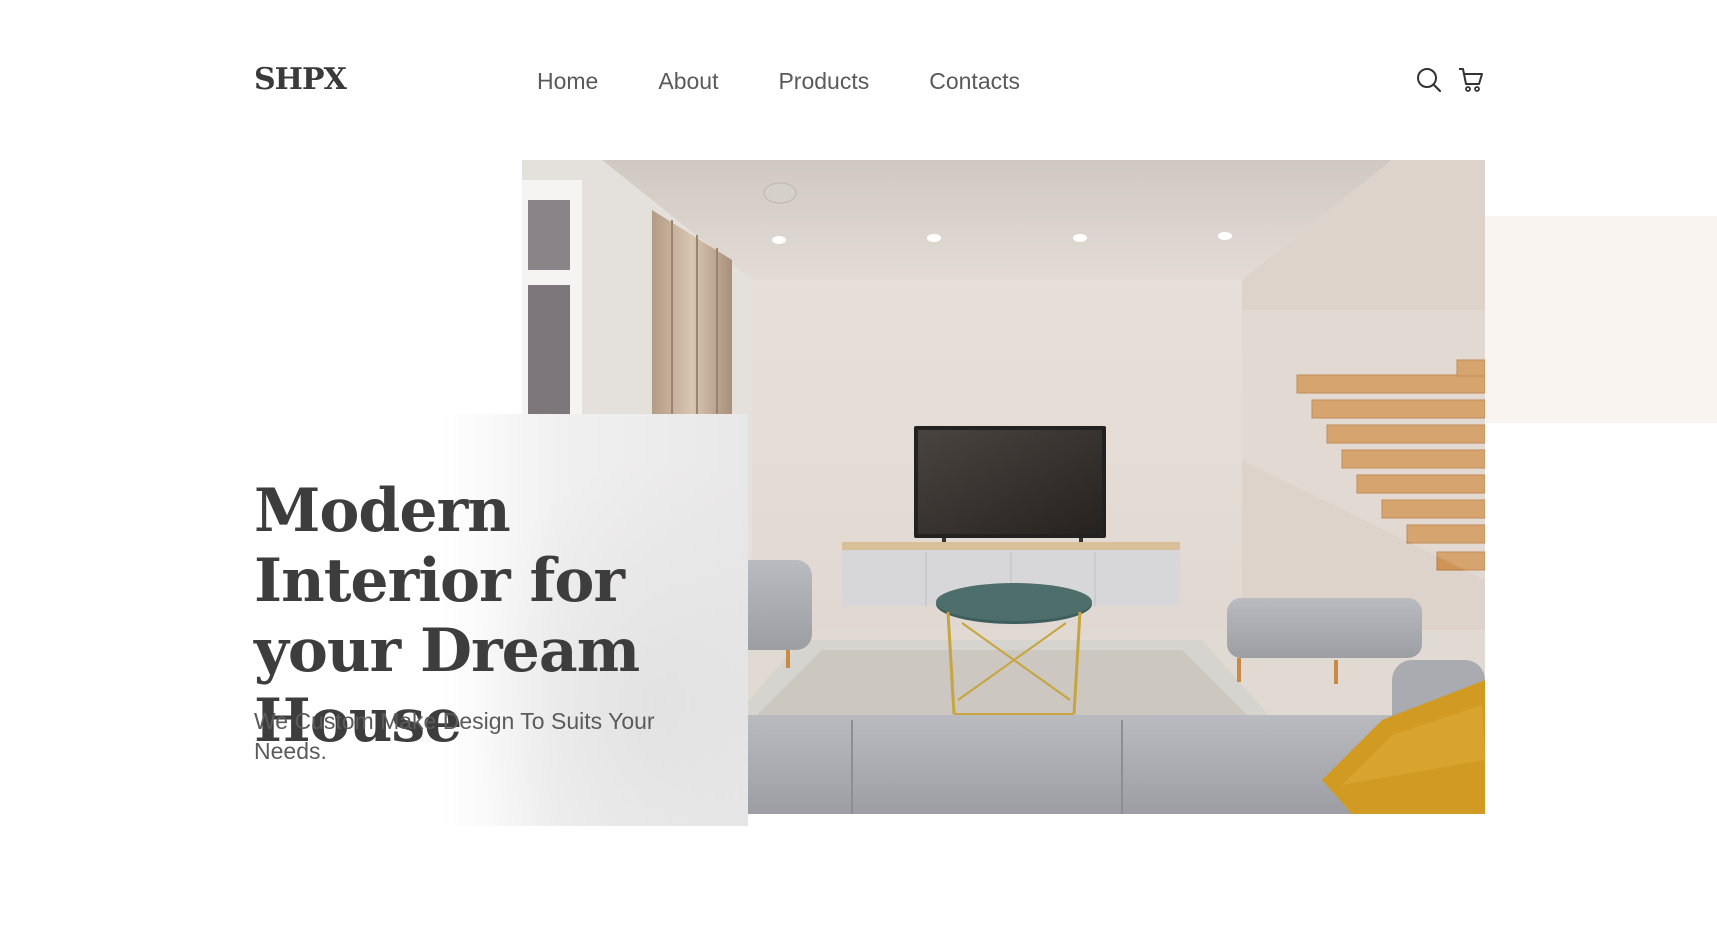 The image size is (1717, 943). I want to click on header-icons, so click(1450, 80).